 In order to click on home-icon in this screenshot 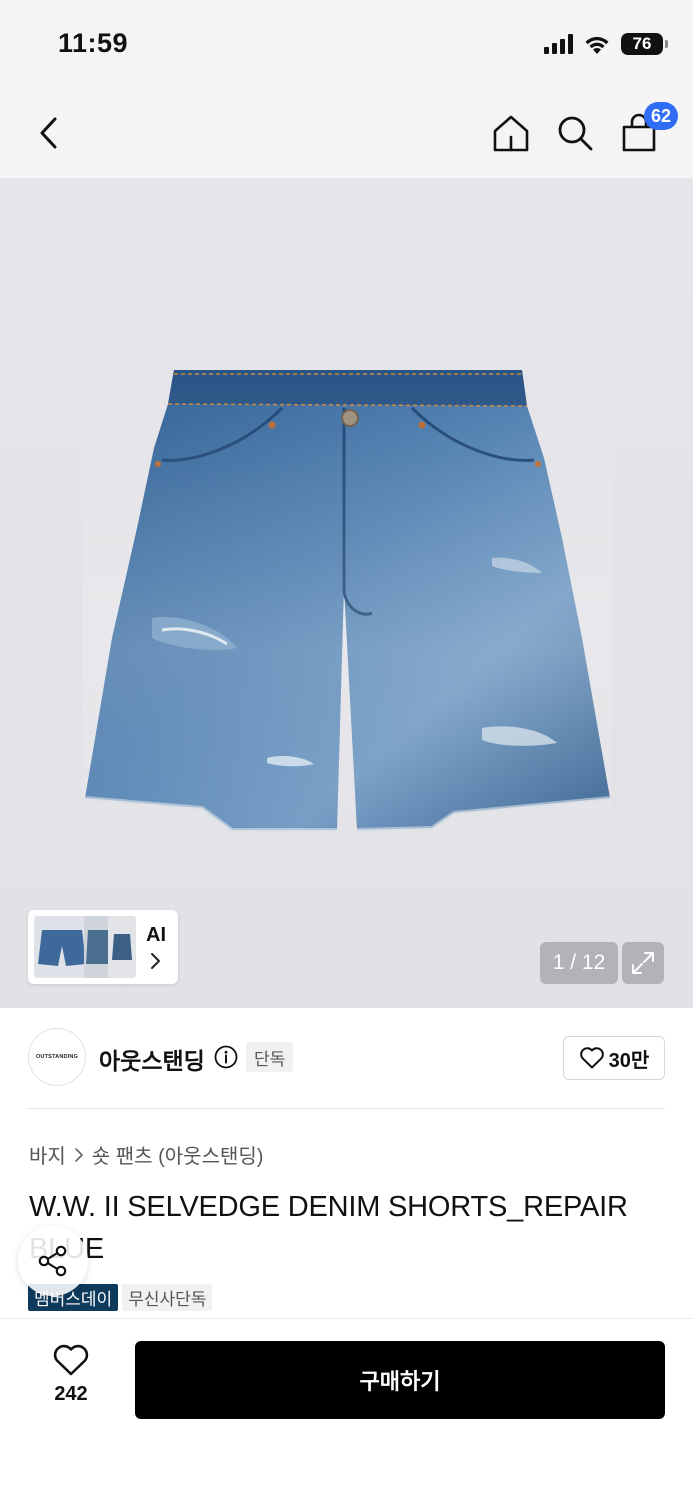, I will do `click(511, 133)`.